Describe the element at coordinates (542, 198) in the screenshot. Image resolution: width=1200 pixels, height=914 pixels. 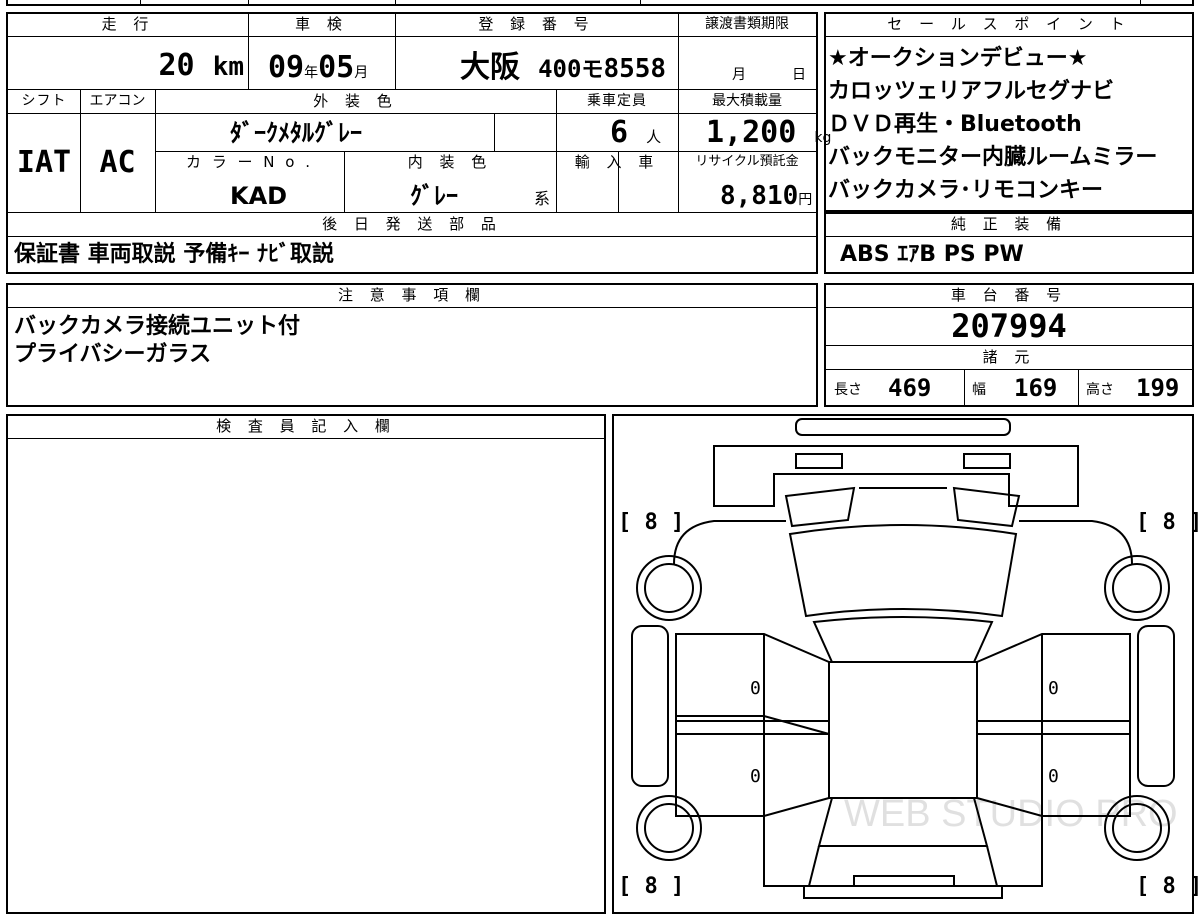
I see `interior-suffix: 系` at that location.